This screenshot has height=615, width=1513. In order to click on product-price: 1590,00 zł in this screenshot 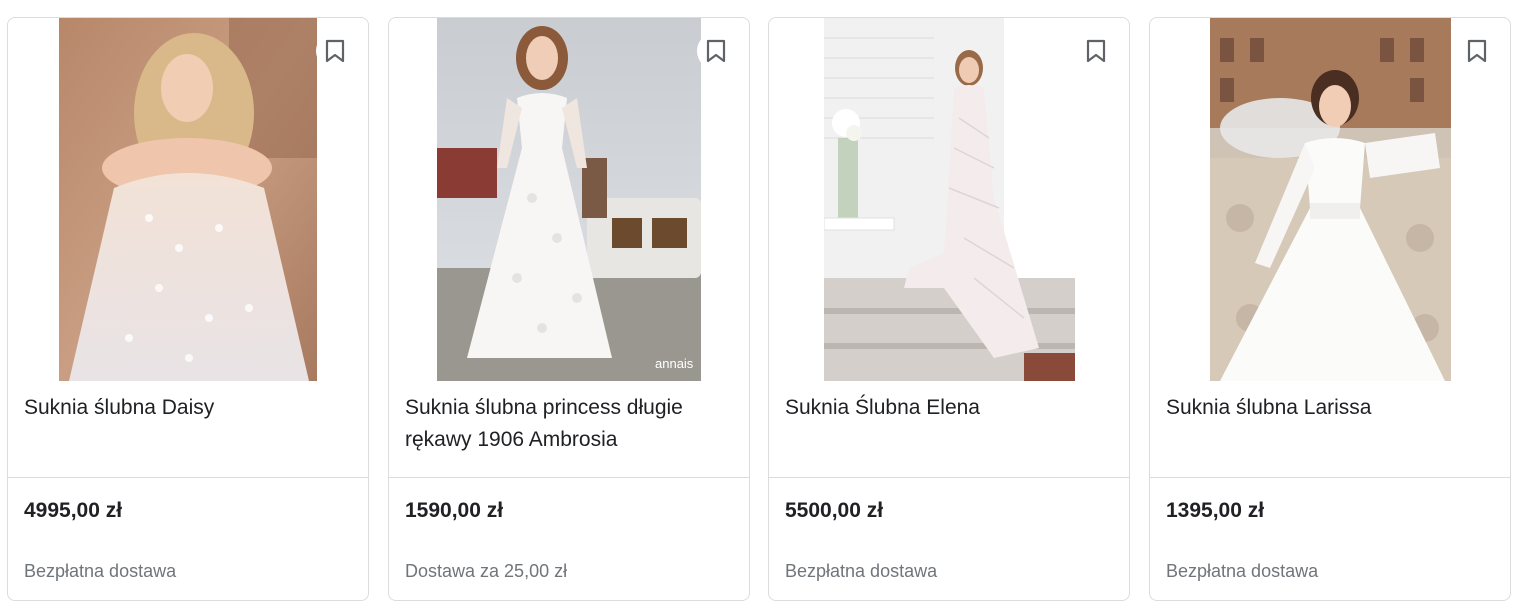, I will do `click(454, 510)`.